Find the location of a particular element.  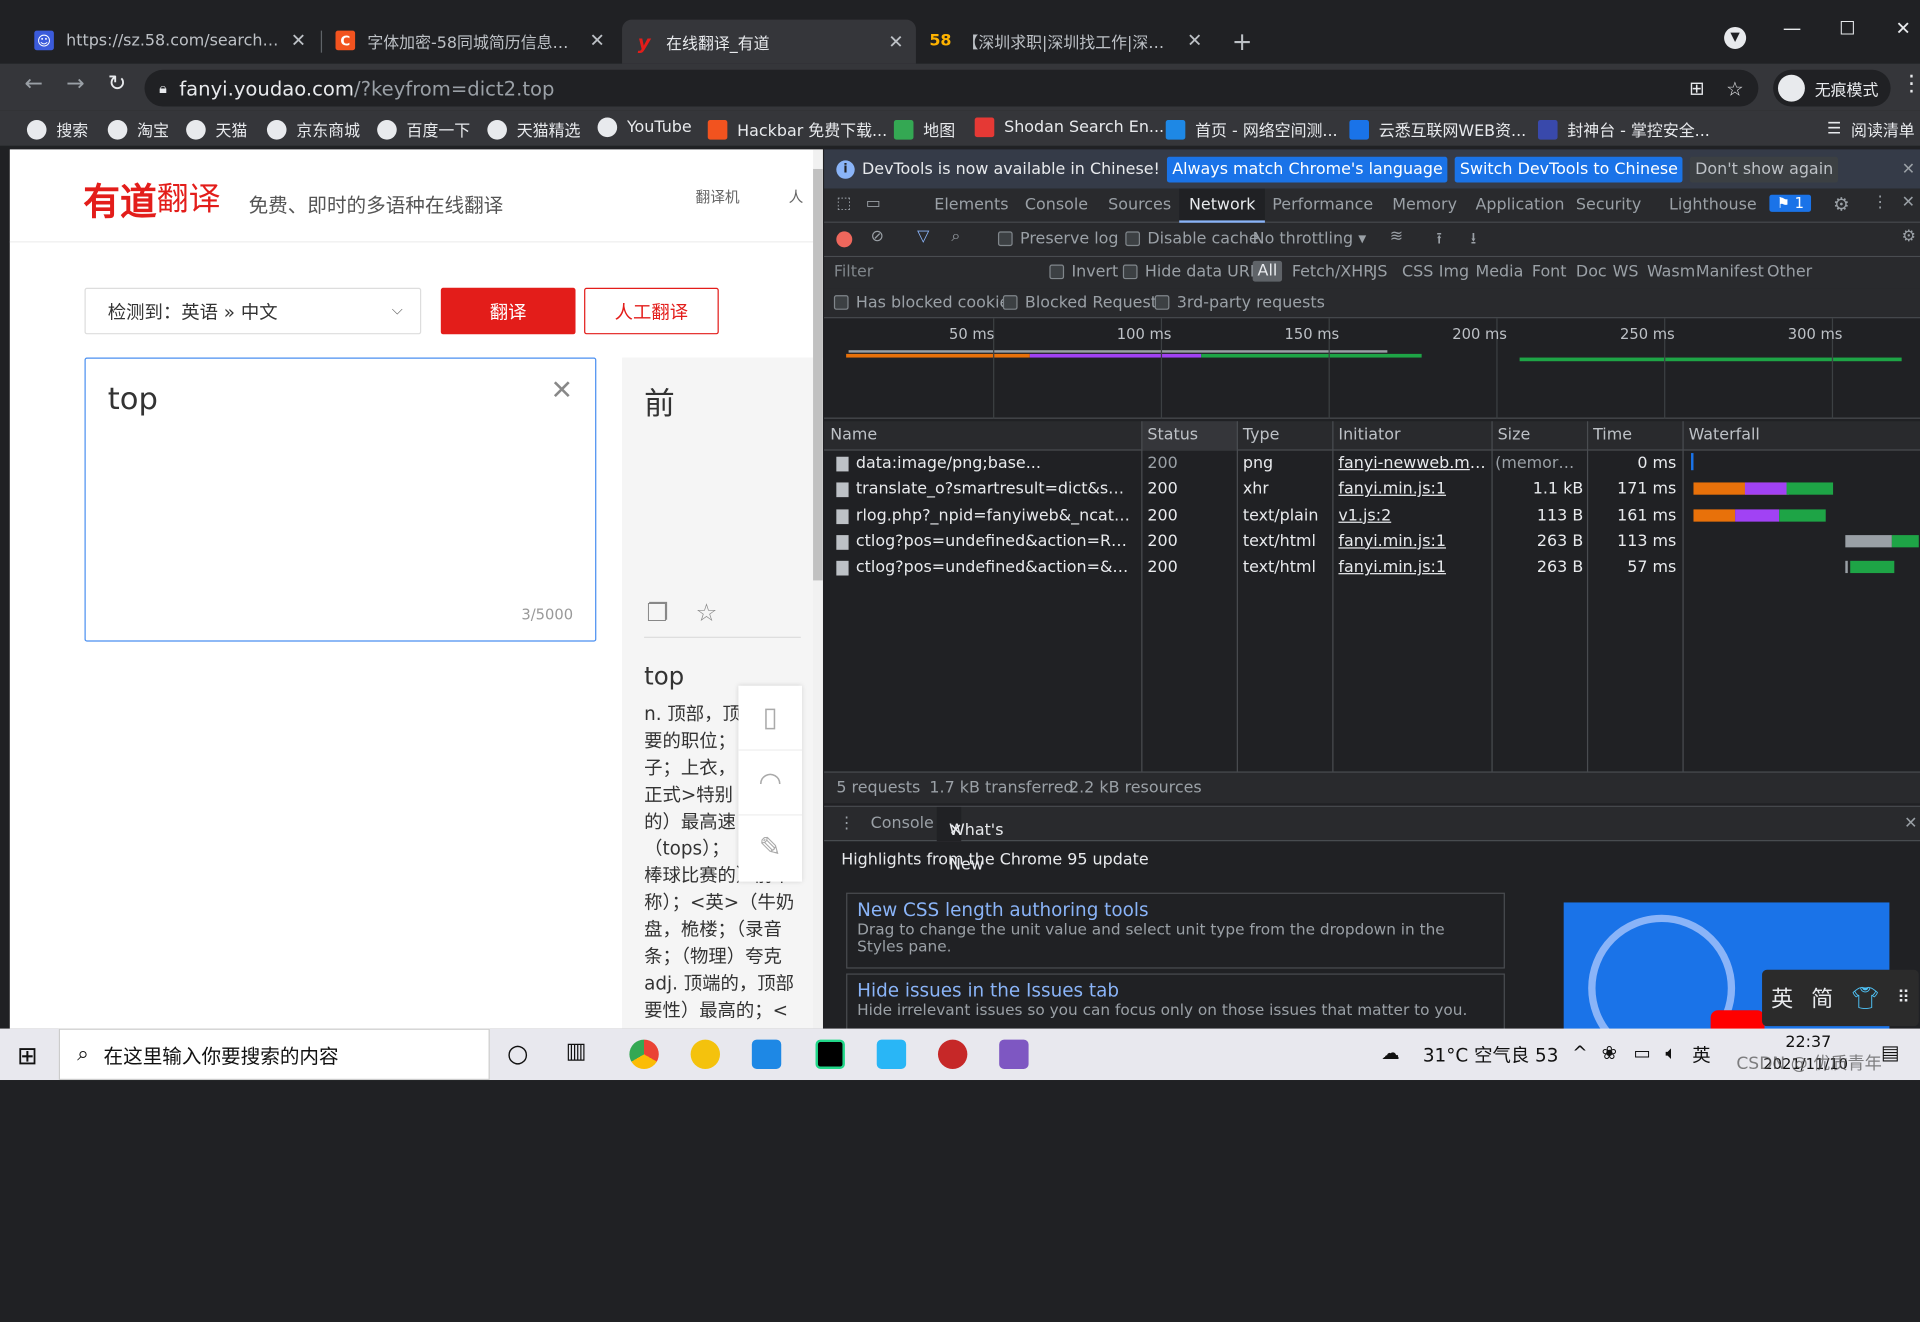

nav-more: 人 is located at coordinates (796, 196).